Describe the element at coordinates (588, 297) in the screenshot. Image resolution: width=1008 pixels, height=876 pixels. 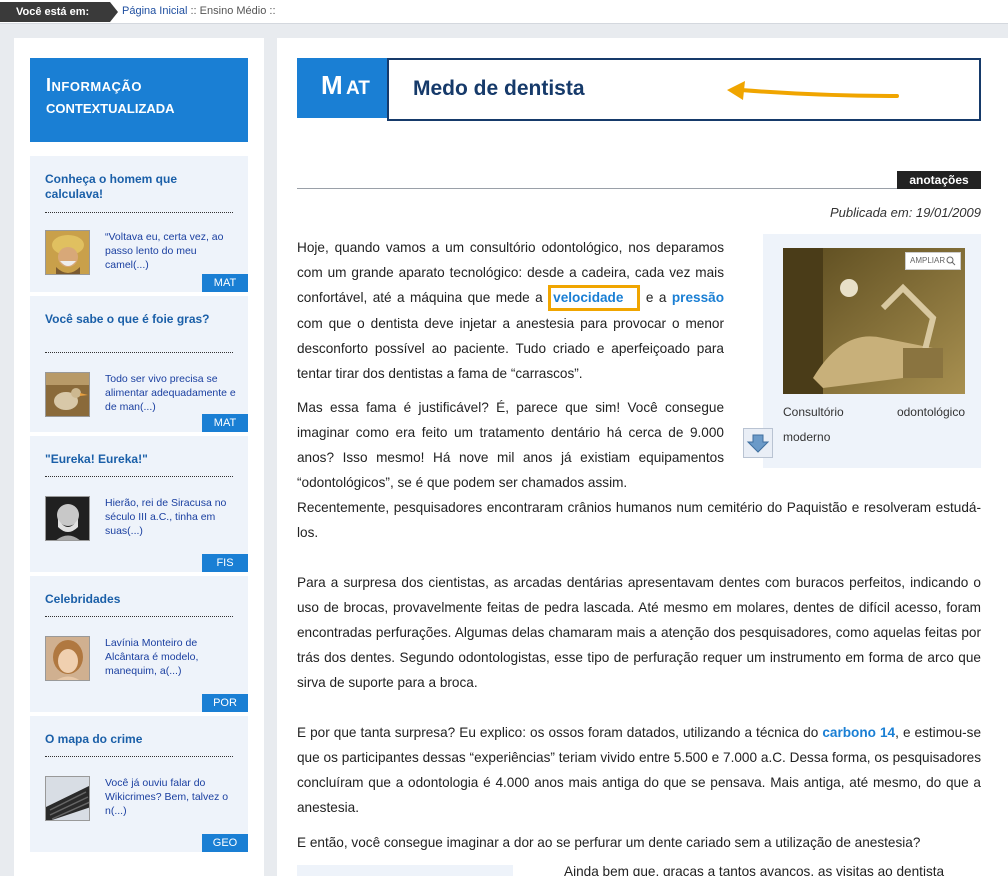
I see `keyword-link: velocidade` at that location.